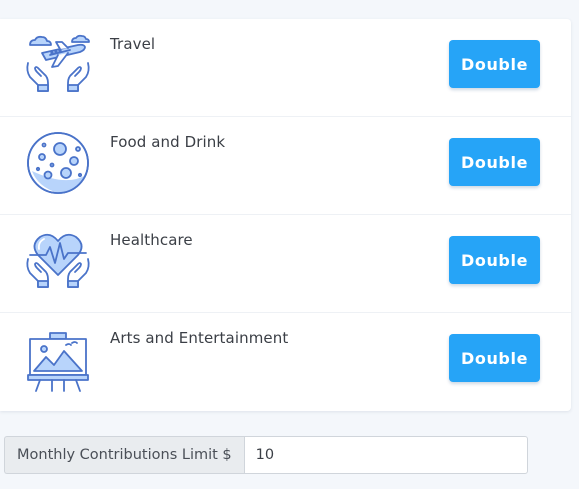  I want to click on category-label: Food and Drink, so click(168, 142).